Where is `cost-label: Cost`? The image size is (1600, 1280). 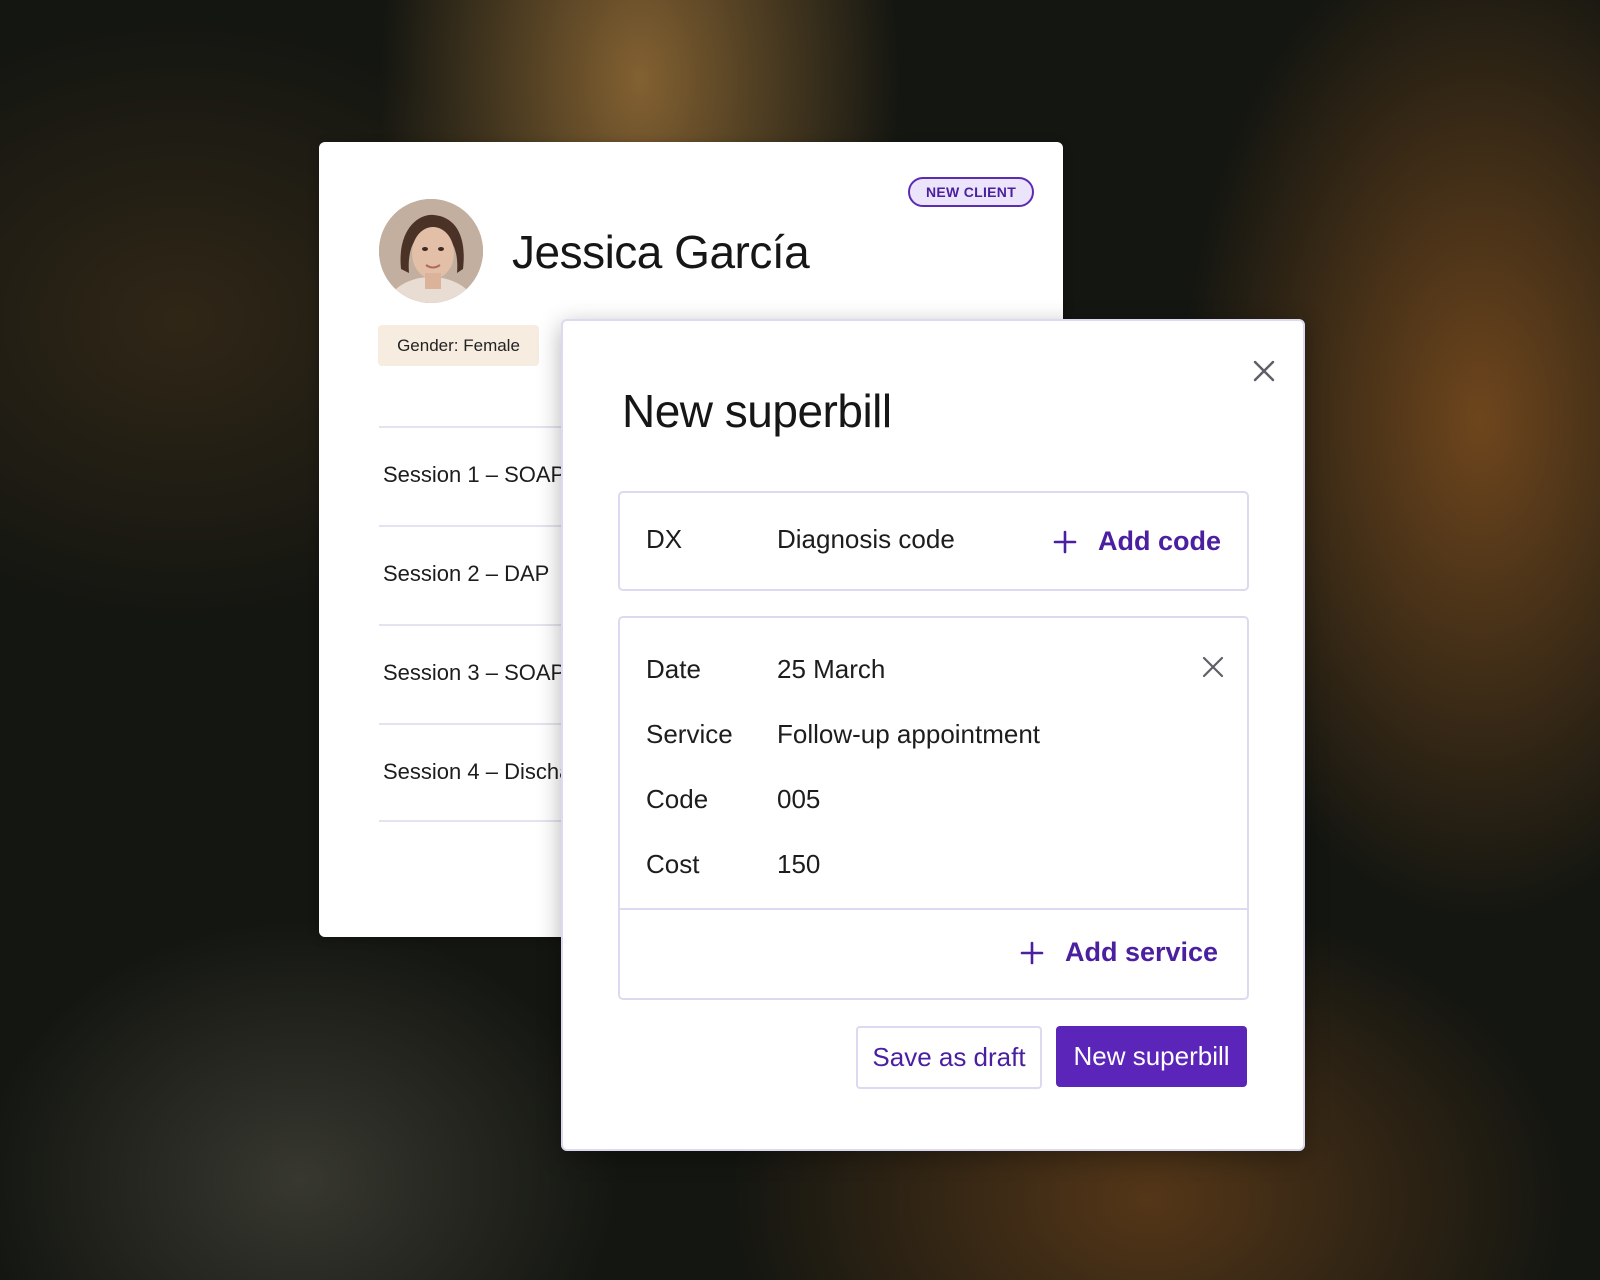 cost-label: Cost is located at coordinates (673, 864).